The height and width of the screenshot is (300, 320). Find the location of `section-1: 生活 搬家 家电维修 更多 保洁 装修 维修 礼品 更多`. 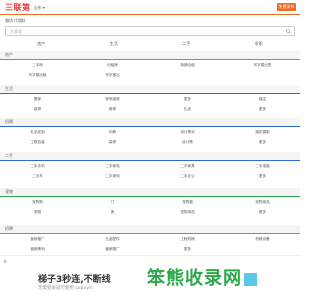

section-1: 生活 搬家 家电维修 更多 保洁 装修 维修 礼品 更多 is located at coordinates (150, 99).